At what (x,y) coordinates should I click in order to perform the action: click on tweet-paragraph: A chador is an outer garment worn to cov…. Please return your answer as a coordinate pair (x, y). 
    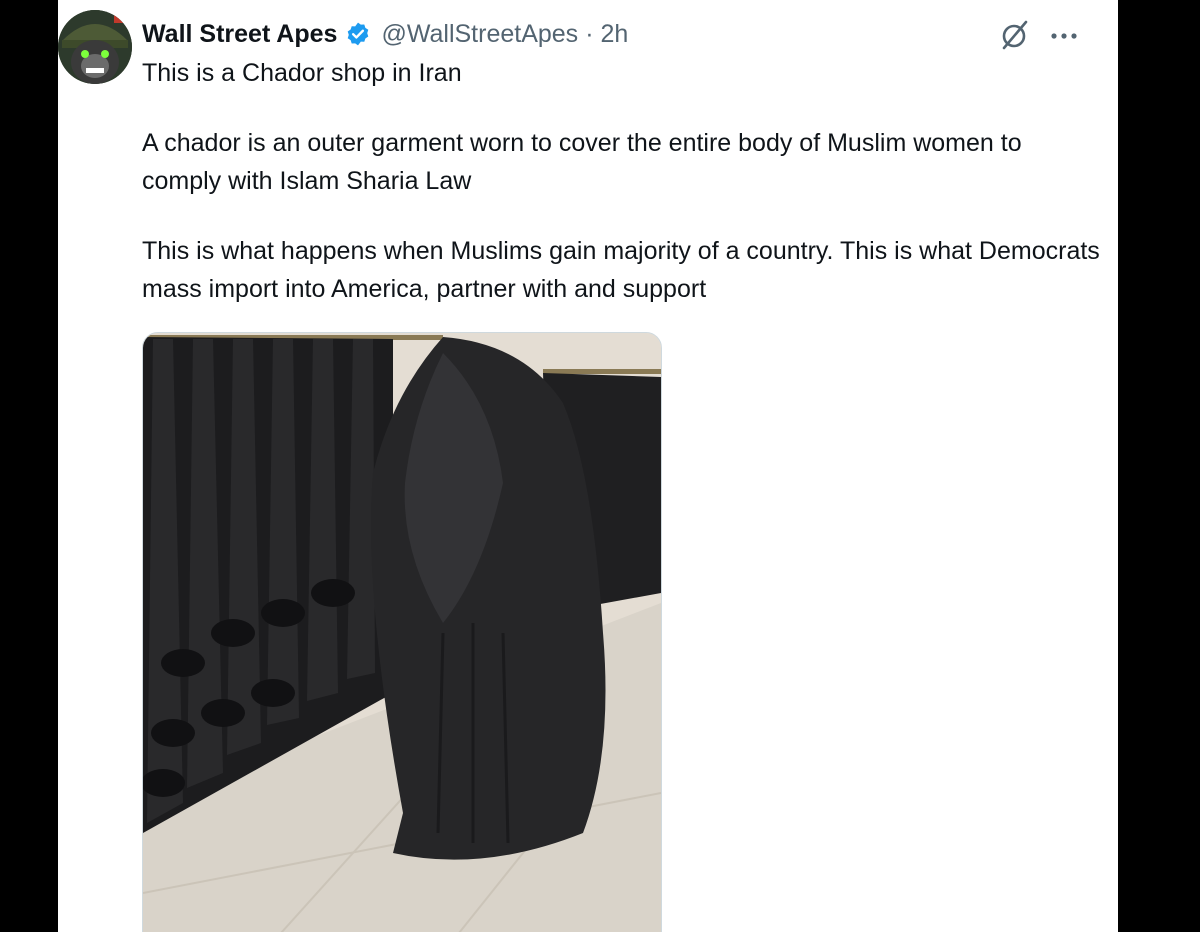
    Looking at the image, I should click on (582, 162).